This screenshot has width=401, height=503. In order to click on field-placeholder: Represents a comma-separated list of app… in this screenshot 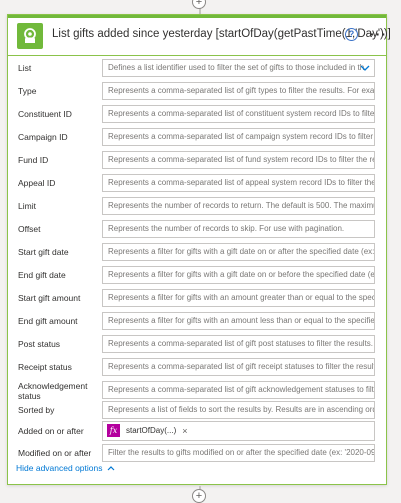, I will do `click(241, 182)`.